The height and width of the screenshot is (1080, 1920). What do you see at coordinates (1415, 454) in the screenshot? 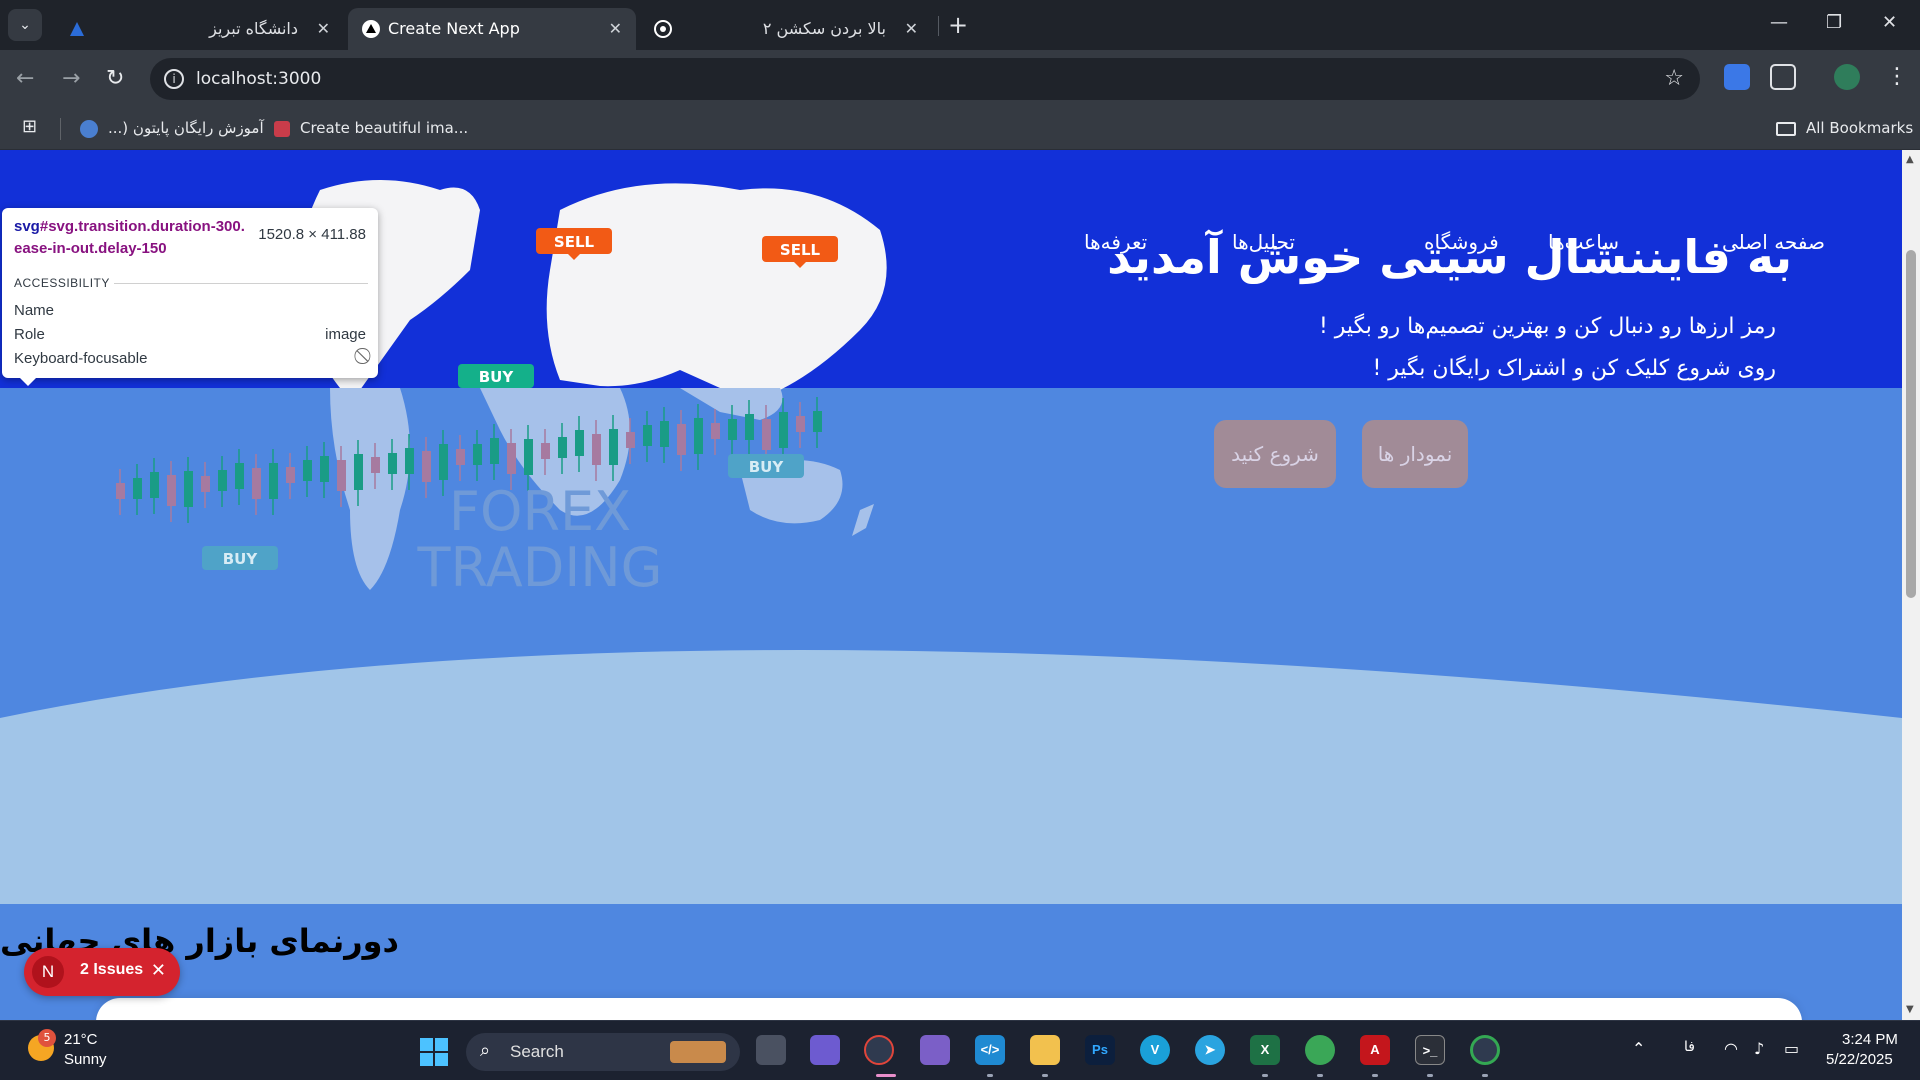
I see `charts-button: نمودار ها` at bounding box center [1415, 454].